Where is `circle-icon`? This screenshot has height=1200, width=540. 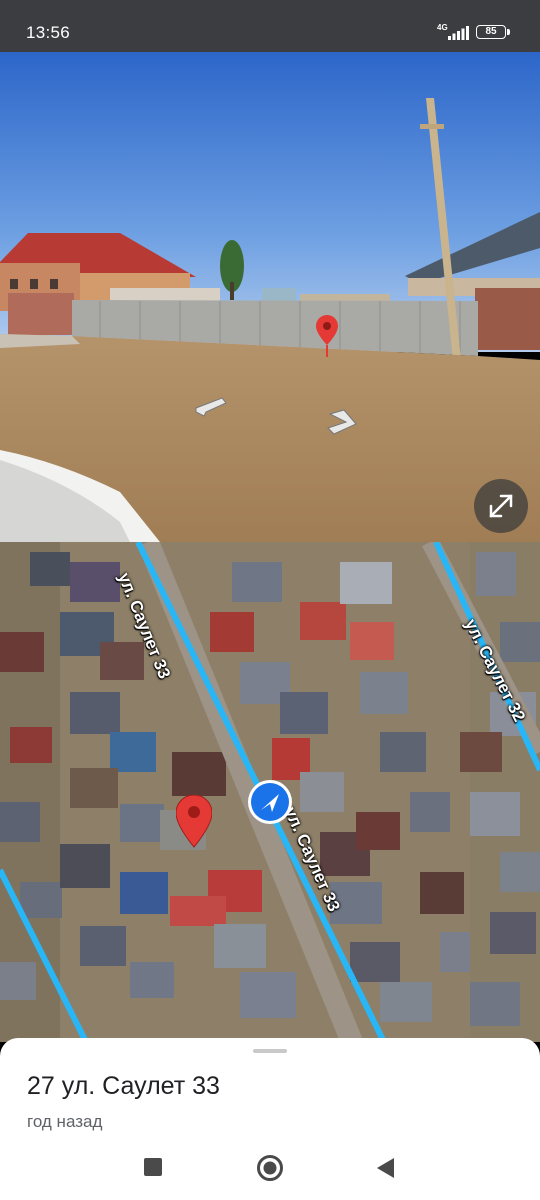 circle-icon is located at coordinates (270, 1168).